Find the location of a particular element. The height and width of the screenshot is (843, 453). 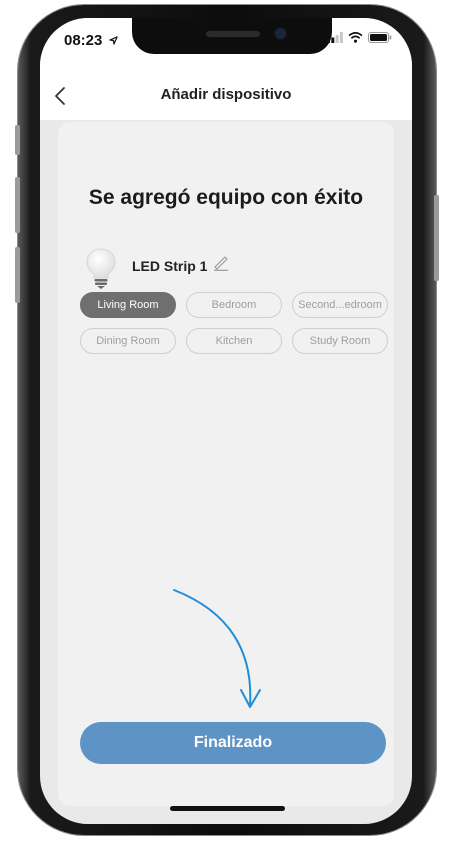

volume-up-button is located at coordinates (17, 205).